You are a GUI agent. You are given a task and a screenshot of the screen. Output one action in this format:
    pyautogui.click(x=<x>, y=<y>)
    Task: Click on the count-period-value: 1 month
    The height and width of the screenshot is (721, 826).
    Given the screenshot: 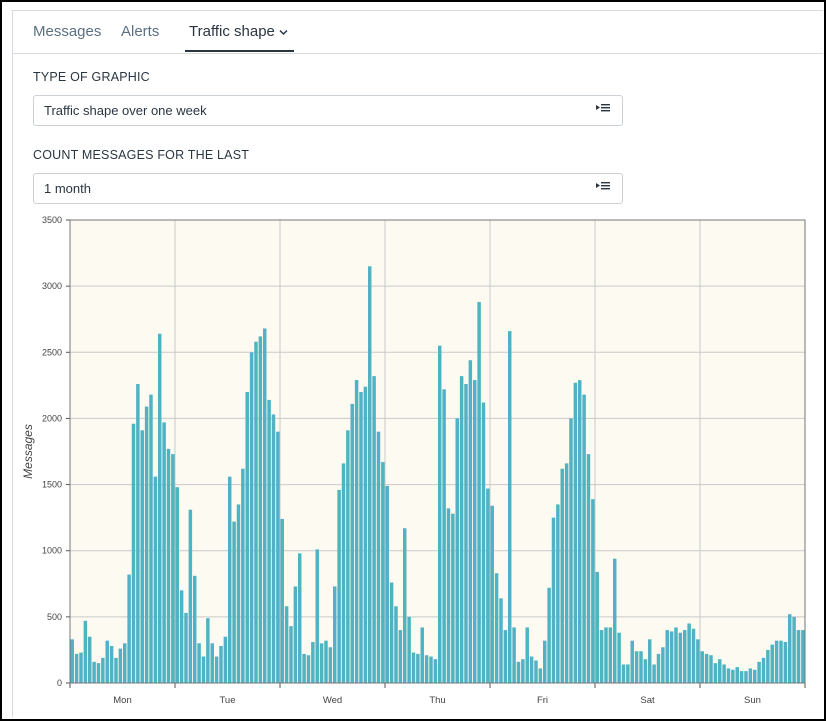 What is the action you would take?
    pyautogui.click(x=67, y=188)
    